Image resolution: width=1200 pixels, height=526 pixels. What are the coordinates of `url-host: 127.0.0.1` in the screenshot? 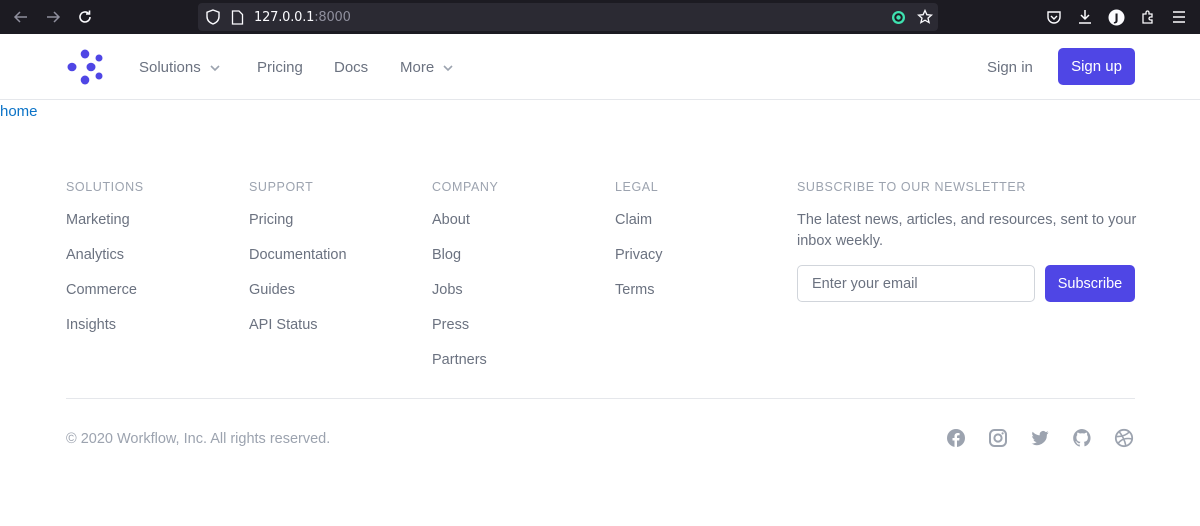 It's located at (284, 17).